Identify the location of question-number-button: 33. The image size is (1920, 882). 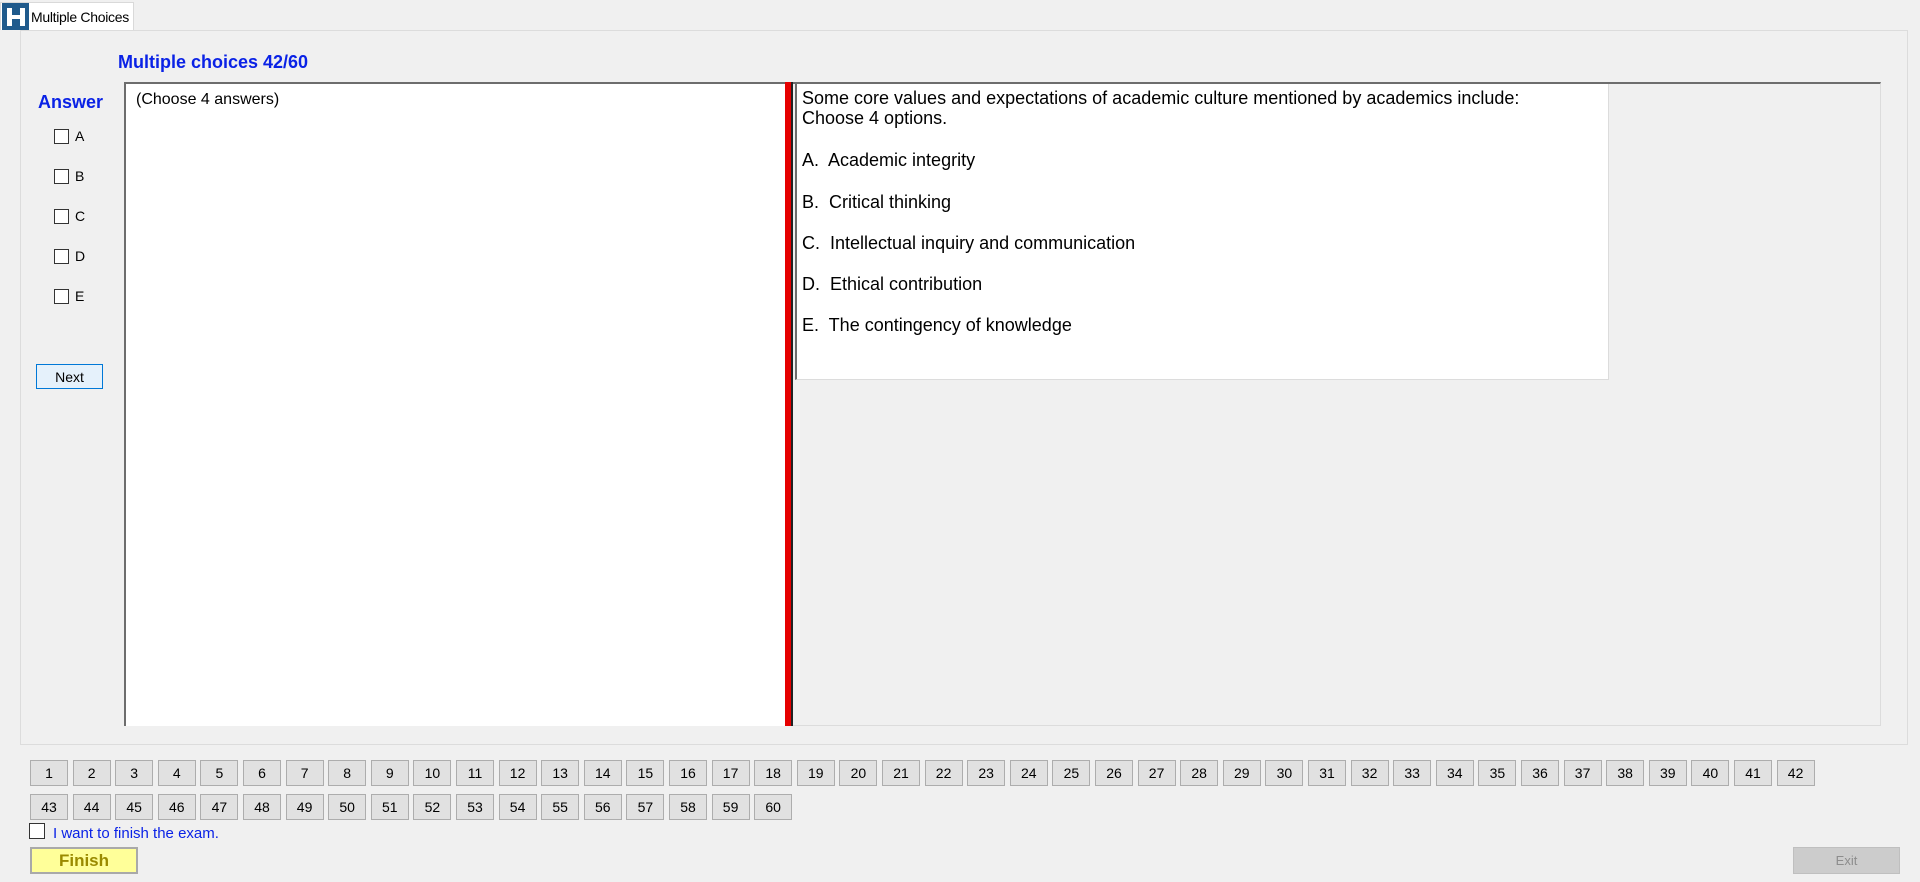
(1412, 773).